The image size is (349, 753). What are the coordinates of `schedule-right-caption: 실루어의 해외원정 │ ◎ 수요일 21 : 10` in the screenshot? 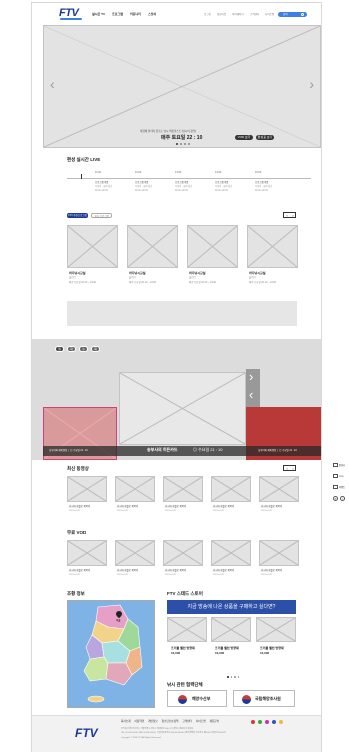 It's located at (277, 450).